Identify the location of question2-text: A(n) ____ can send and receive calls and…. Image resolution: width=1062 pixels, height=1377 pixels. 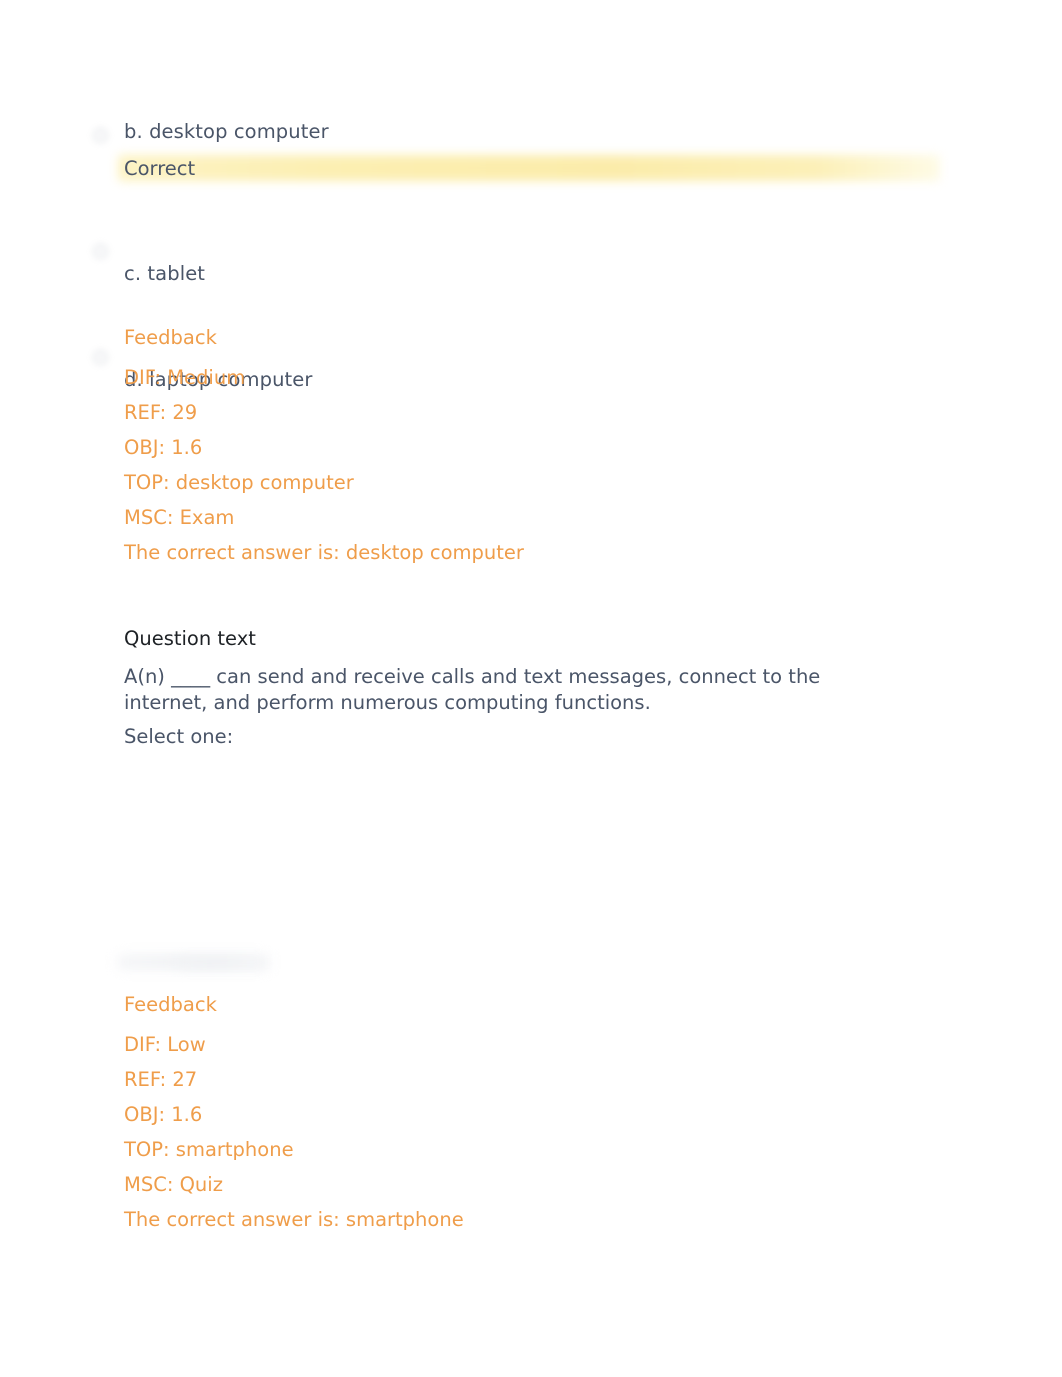
(472, 689).